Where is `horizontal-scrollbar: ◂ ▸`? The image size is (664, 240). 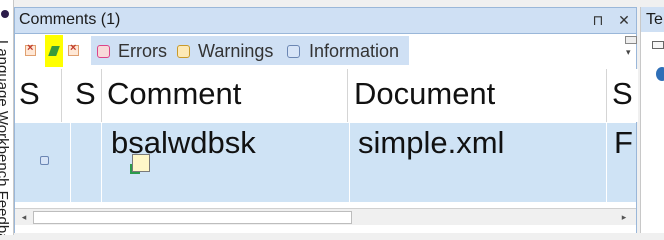
horizontal-scrollbar: ◂ ▸ is located at coordinates (325, 216).